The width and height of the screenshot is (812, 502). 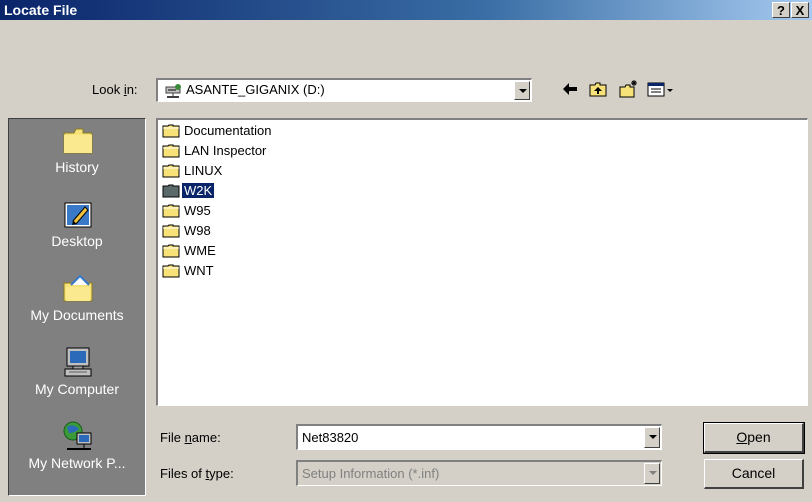 What do you see at coordinates (206, 437) in the screenshot?
I see `file-name-label-post: ame:` at bounding box center [206, 437].